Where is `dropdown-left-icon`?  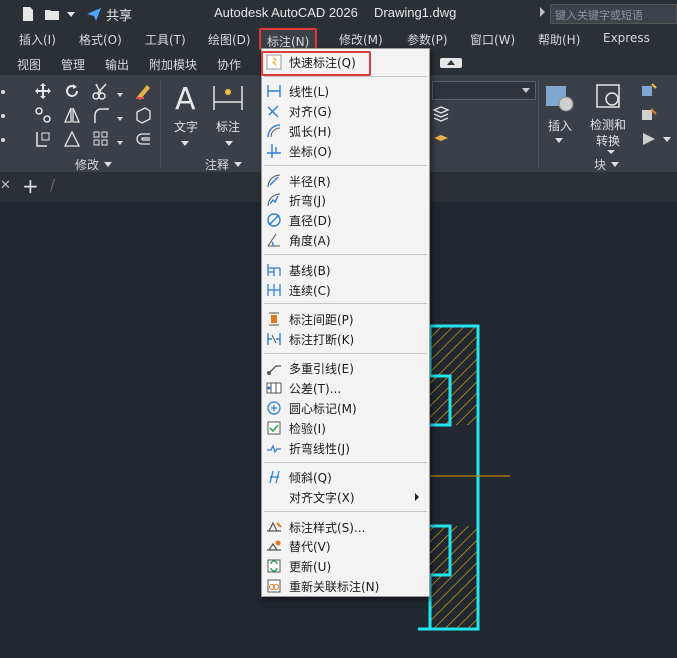
dropdown-left-icon is located at coordinates (5, 92).